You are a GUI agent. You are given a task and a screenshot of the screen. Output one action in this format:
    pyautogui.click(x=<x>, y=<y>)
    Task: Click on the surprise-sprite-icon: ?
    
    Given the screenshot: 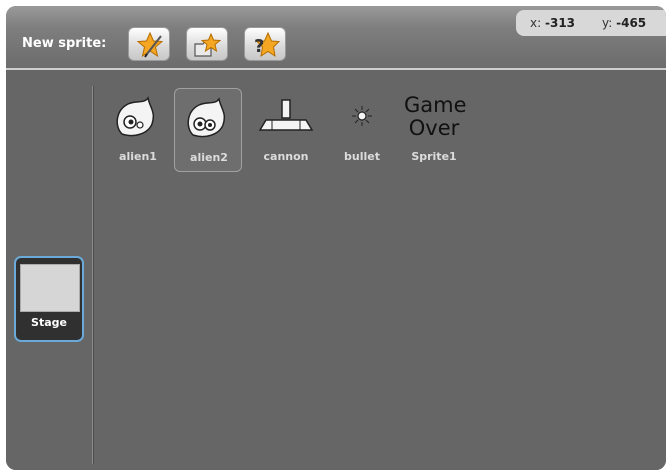 What is the action you would take?
    pyautogui.click(x=267, y=45)
    